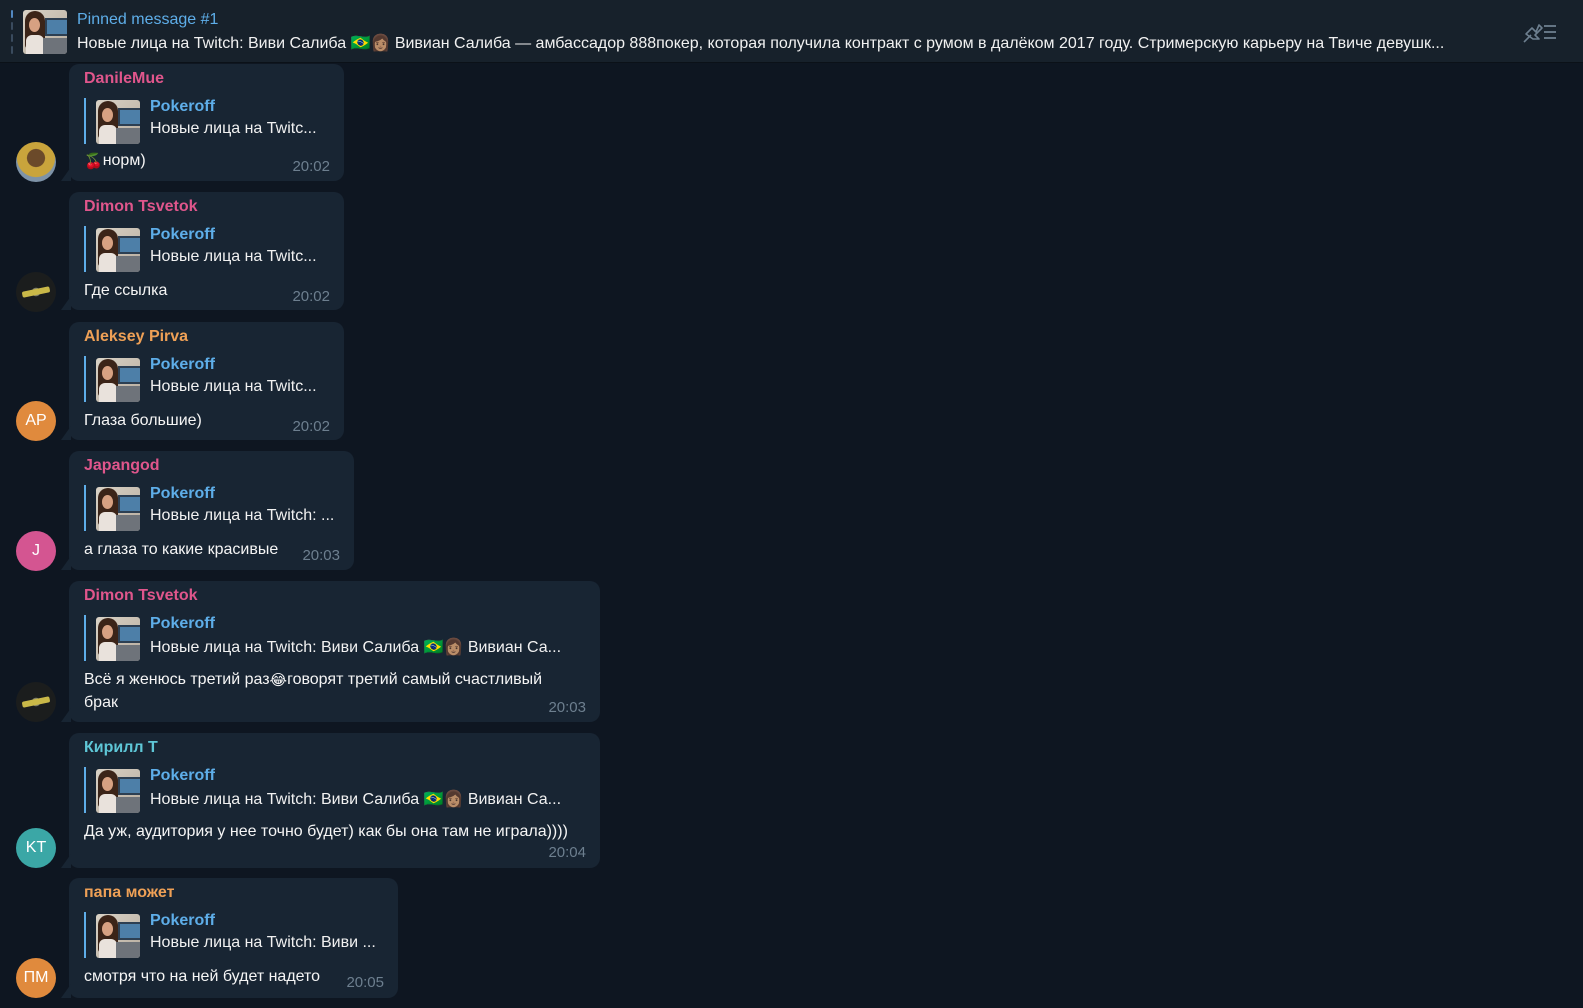 The height and width of the screenshot is (1008, 1583). I want to click on pinned-thumbnail, so click(45, 32).